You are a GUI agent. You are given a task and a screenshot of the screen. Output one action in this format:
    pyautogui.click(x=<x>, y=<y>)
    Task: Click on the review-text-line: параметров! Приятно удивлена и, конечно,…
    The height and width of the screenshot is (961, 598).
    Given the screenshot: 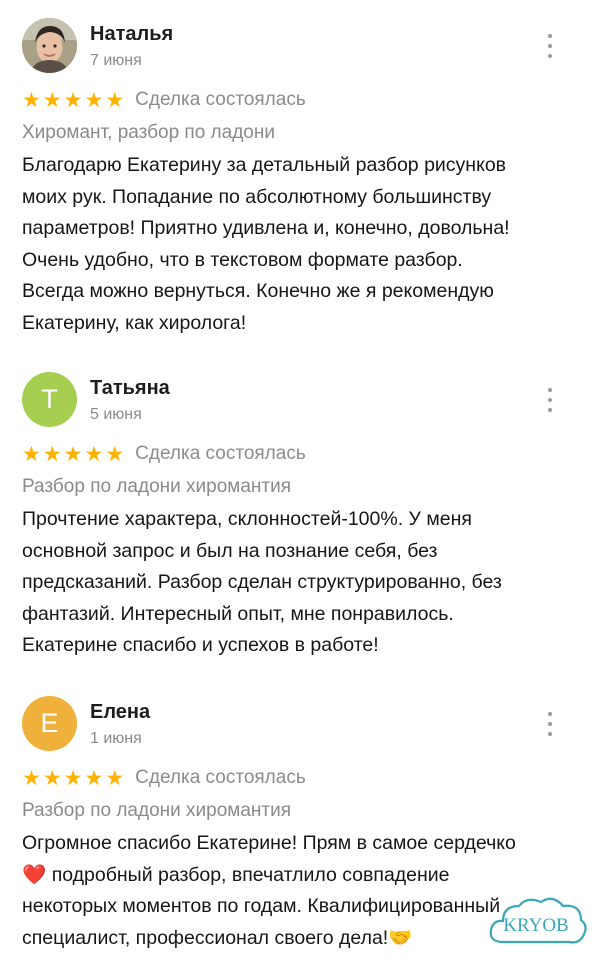 What is the action you would take?
    pyautogui.click(x=266, y=228)
    